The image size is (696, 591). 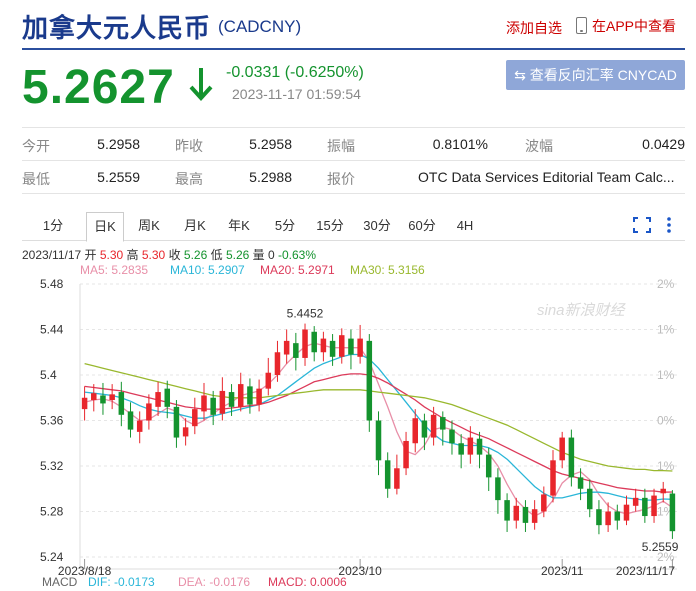 What do you see at coordinates (660, 547) in the screenshot?
I see `low-annotation: 5.2559` at bounding box center [660, 547].